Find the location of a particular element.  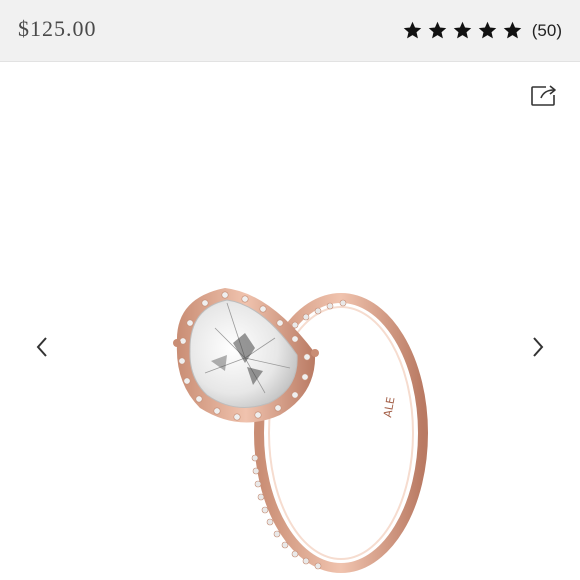

next-image-button is located at coordinates (538, 347).